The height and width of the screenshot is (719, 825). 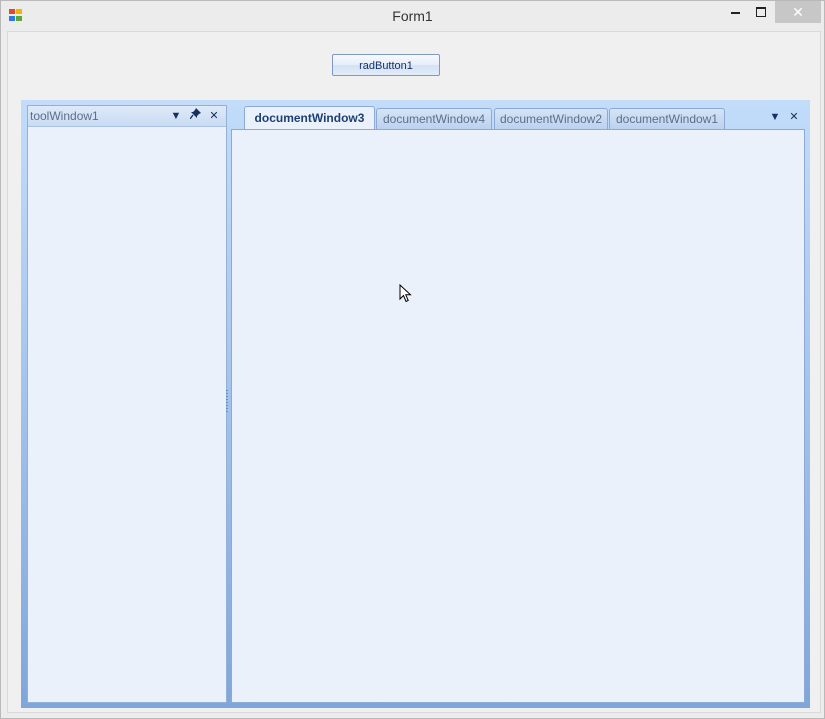 I want to click on minimize-button, so click(x=735, y=12).